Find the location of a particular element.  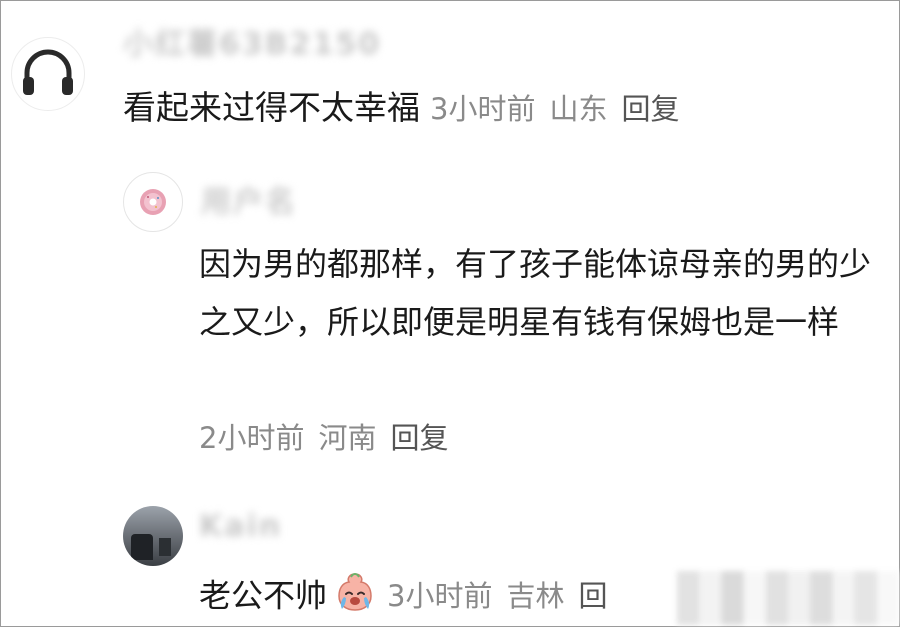

comment-meta: 3小时前 吉林回 is located at coordinates (504, 596).